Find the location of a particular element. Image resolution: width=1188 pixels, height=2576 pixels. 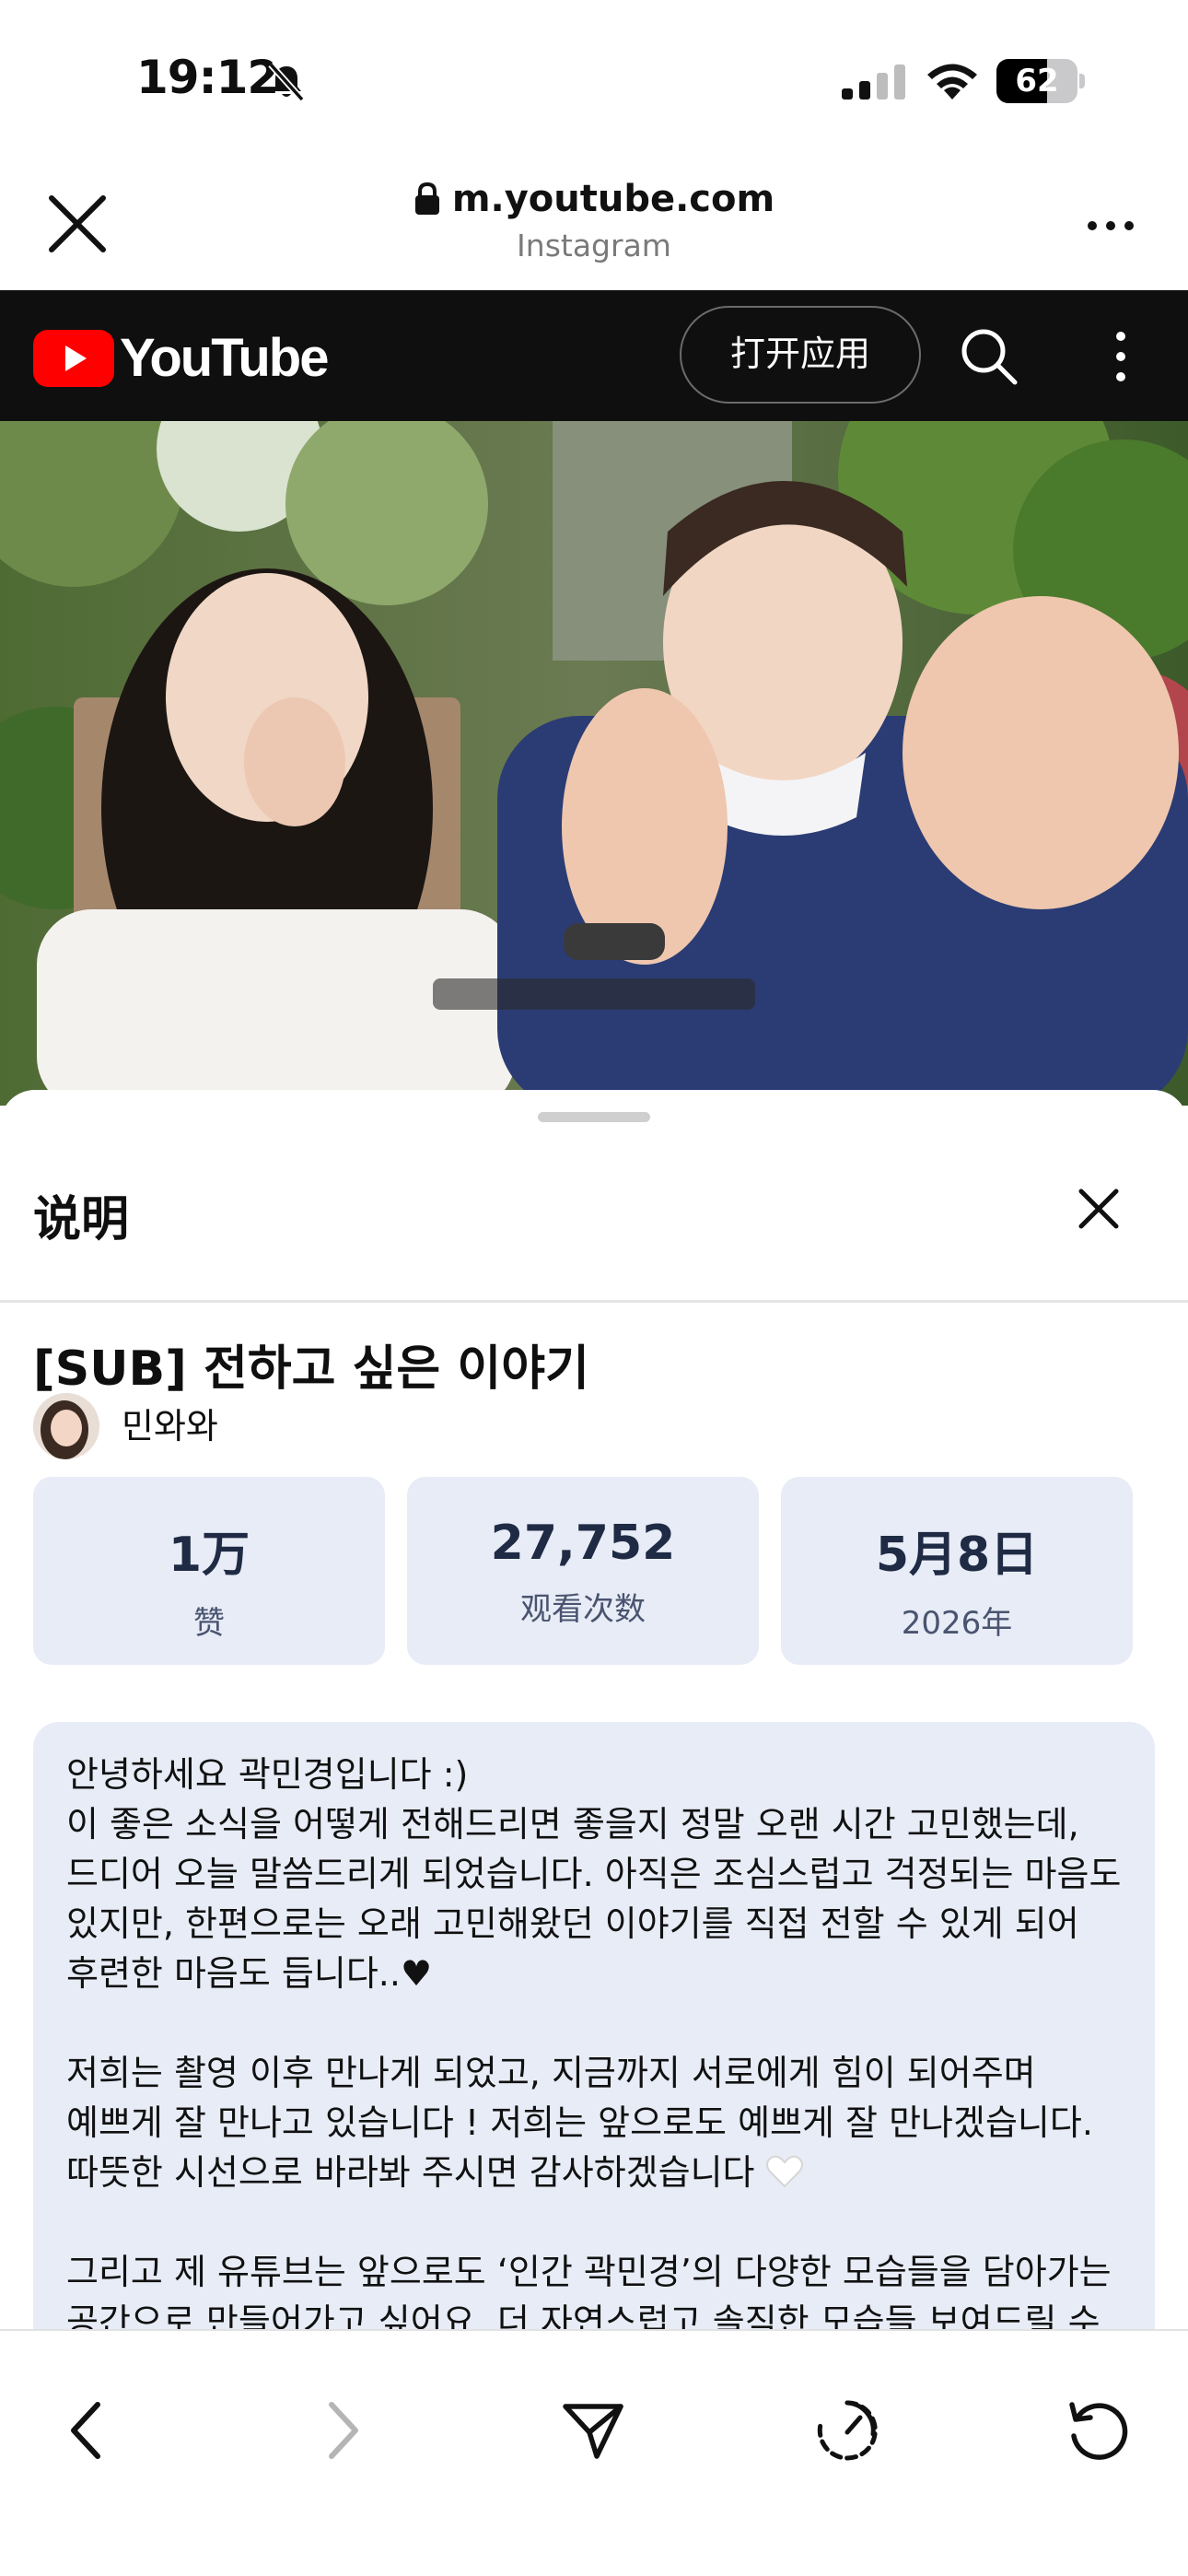

timer-icon is located at coordinates (847, 2430).